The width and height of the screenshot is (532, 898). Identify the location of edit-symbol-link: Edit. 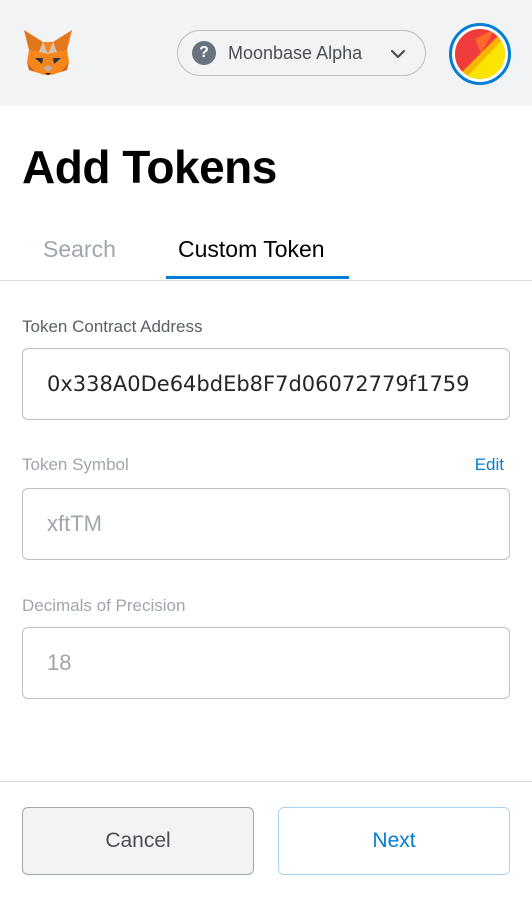
(489, 465).